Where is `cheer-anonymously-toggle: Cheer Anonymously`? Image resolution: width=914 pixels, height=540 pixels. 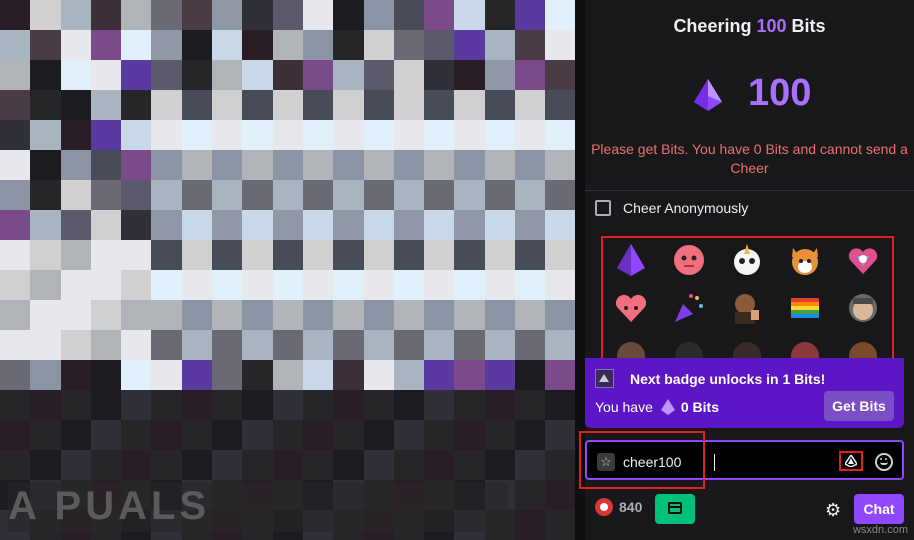 cheer-anonymously-toggle: Cheer Anonymously is located at coordinates (671, 208).